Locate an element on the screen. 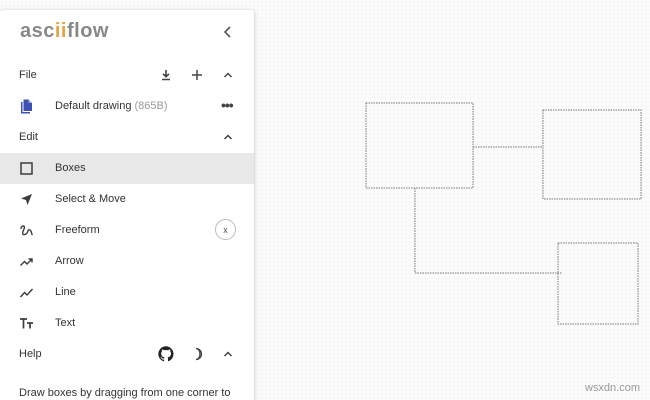 The image size is (650, 400). tool-select-move: Select & Move is located at coordinates (127, 199).